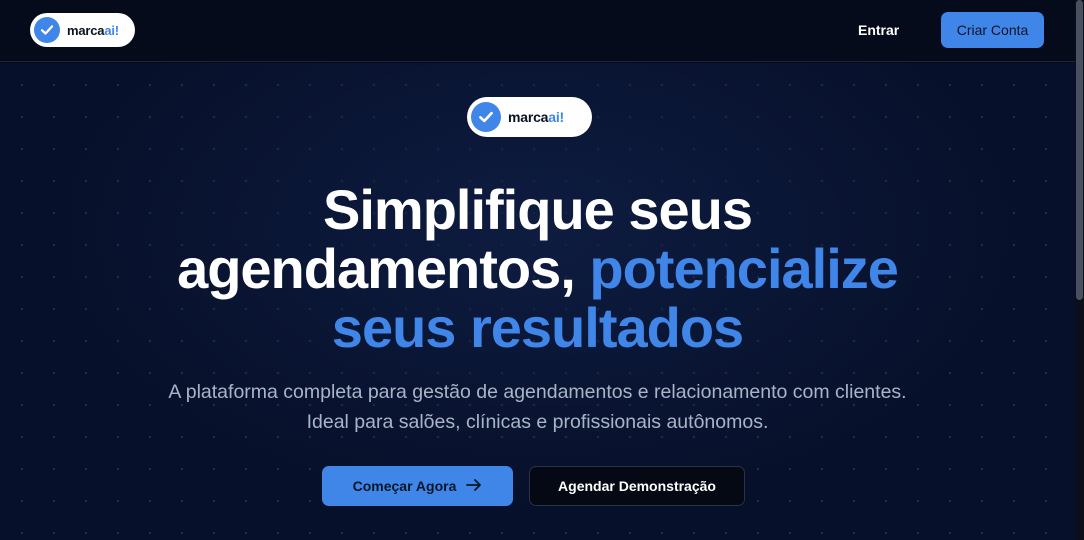  Describe the element at coordinates (878, 30) in the screenshot. I see `login-button: Entrar` at that location.